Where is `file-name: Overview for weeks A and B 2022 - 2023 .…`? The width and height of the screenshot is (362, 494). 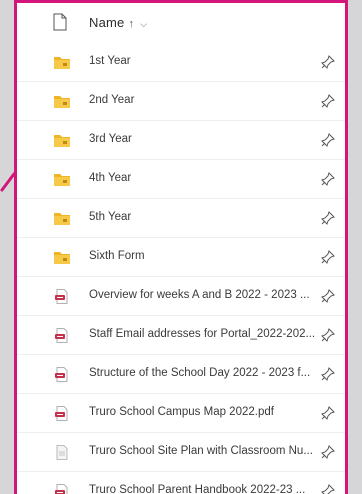 file-name: Overview for weeks A and B 2022 - 2023 .… is located at coordinates (209, 295).